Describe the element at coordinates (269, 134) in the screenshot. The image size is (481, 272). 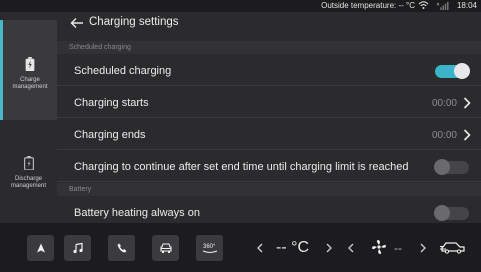
I see `row-charging-ends: Charging ends 00:00` at that location.